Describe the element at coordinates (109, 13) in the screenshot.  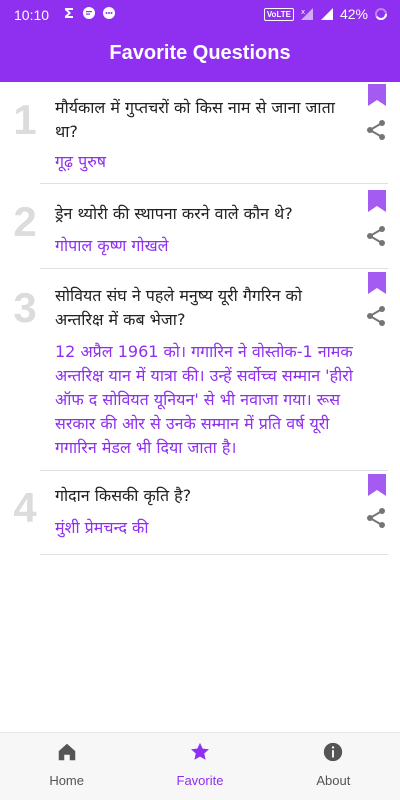
I see `more-dots-icon` at that location.